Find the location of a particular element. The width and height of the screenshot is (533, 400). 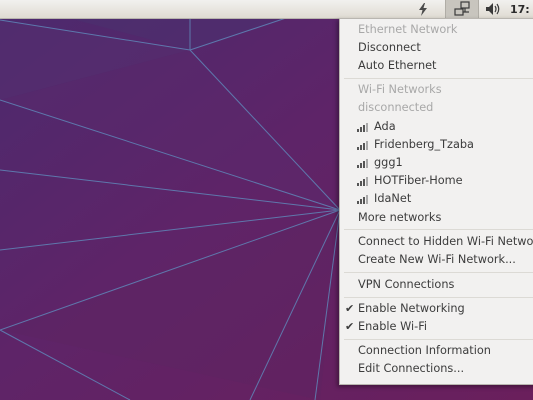

wifi-network-item: HOTFiber-Home is located at coordinates (436, 181).